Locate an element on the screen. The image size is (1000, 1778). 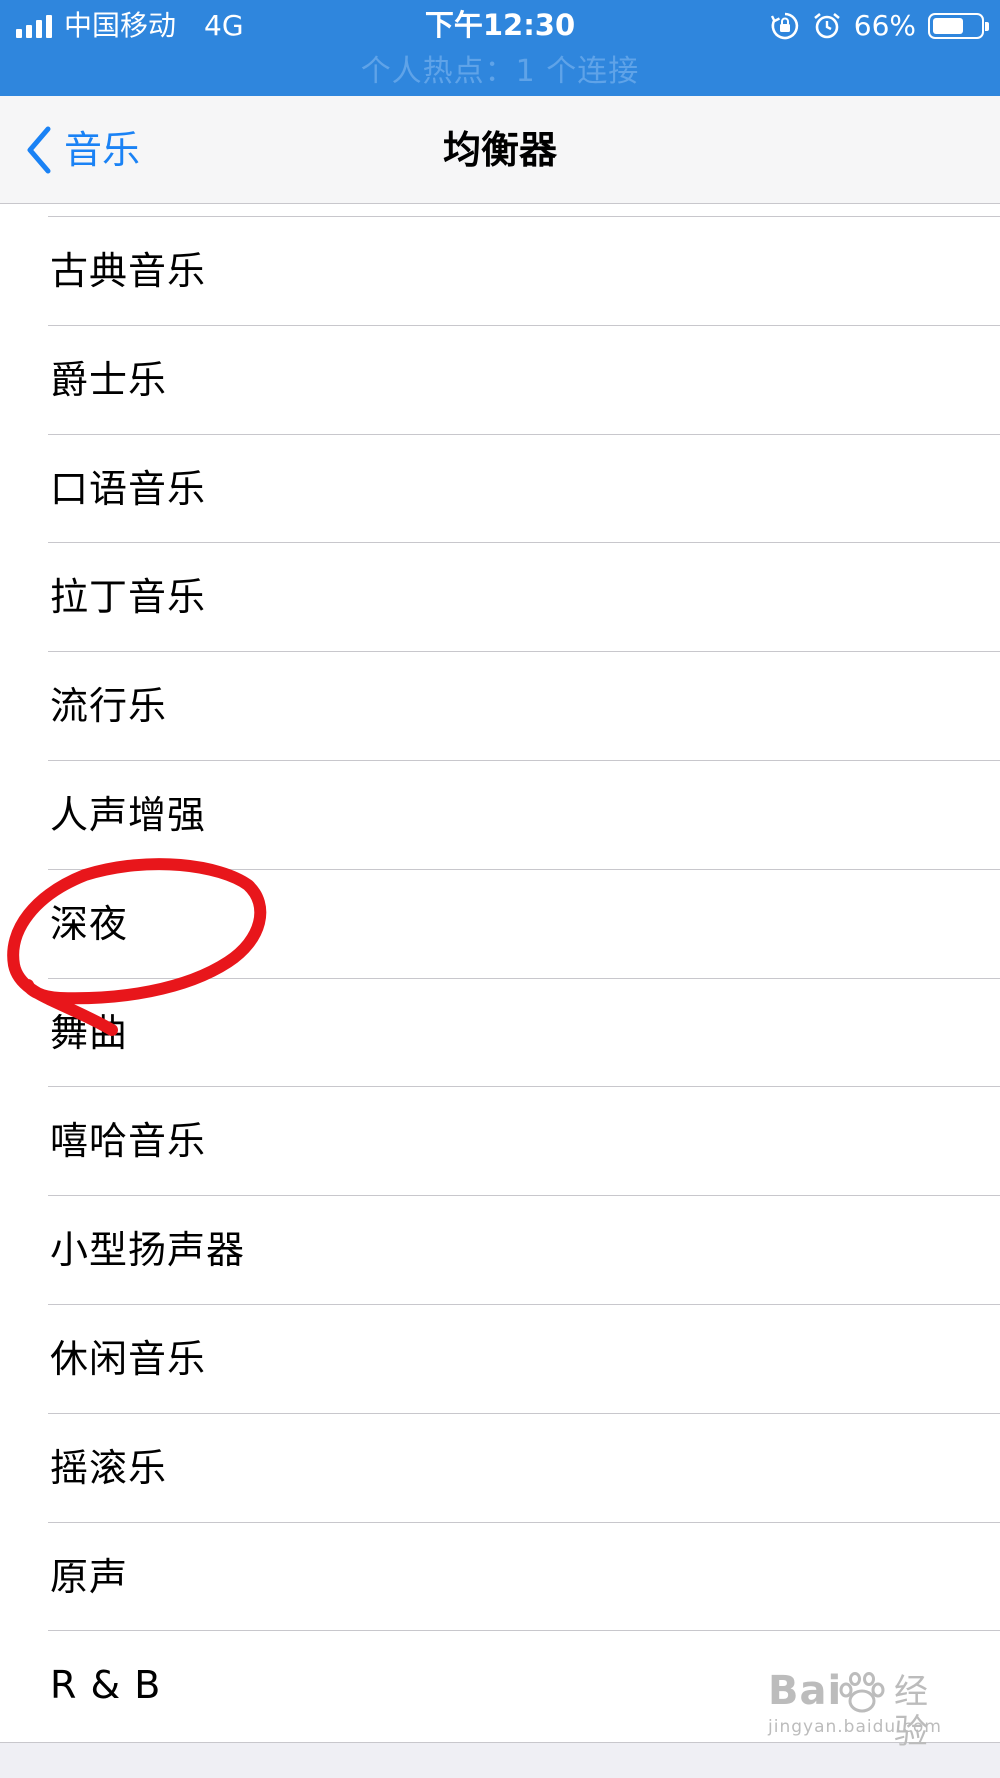
equalizer-option-label: 深夜 is located at coordinates (89, 923).